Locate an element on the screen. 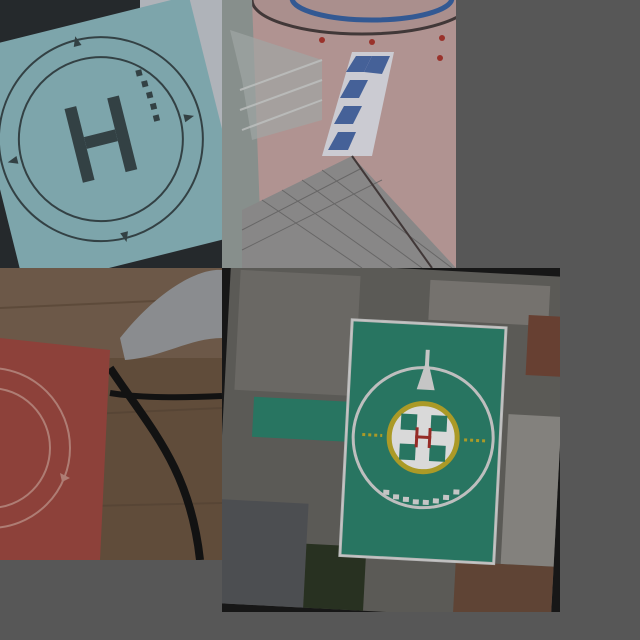 The image size is (640, 640). photo-tile-blue-helipad-mat is located at coordinates (111, 135).